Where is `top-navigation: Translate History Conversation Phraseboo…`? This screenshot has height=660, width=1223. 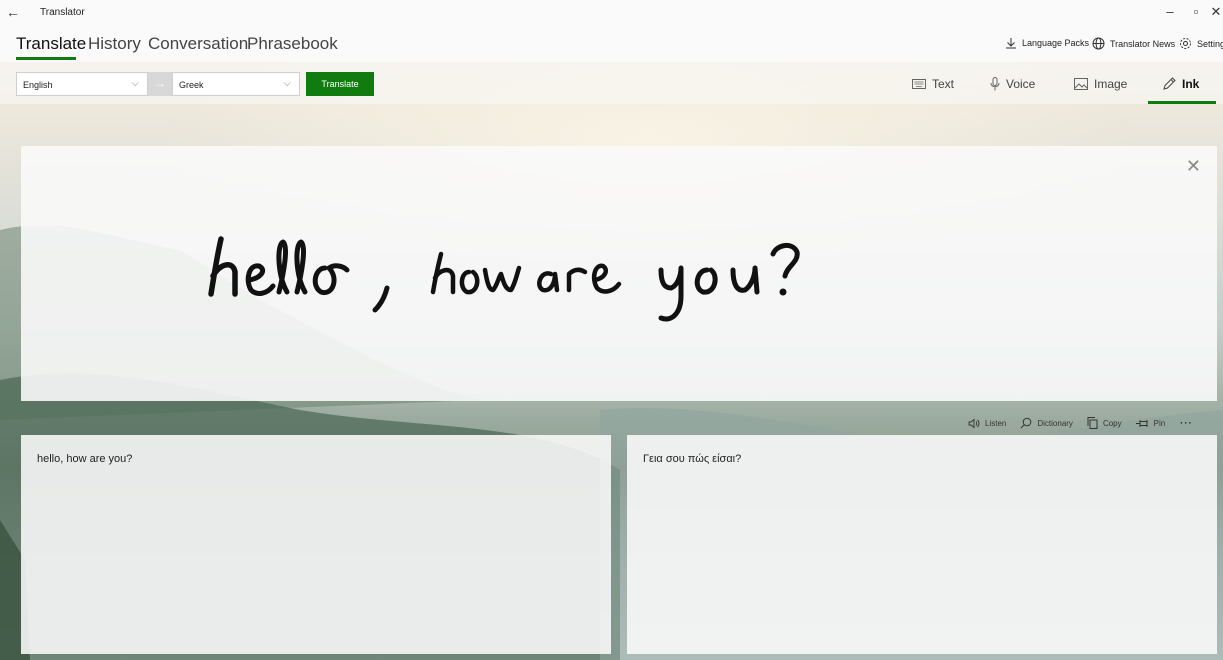 top-navigation: Translate History Conversation Phraseboo… is located at coordinates (611, 44).